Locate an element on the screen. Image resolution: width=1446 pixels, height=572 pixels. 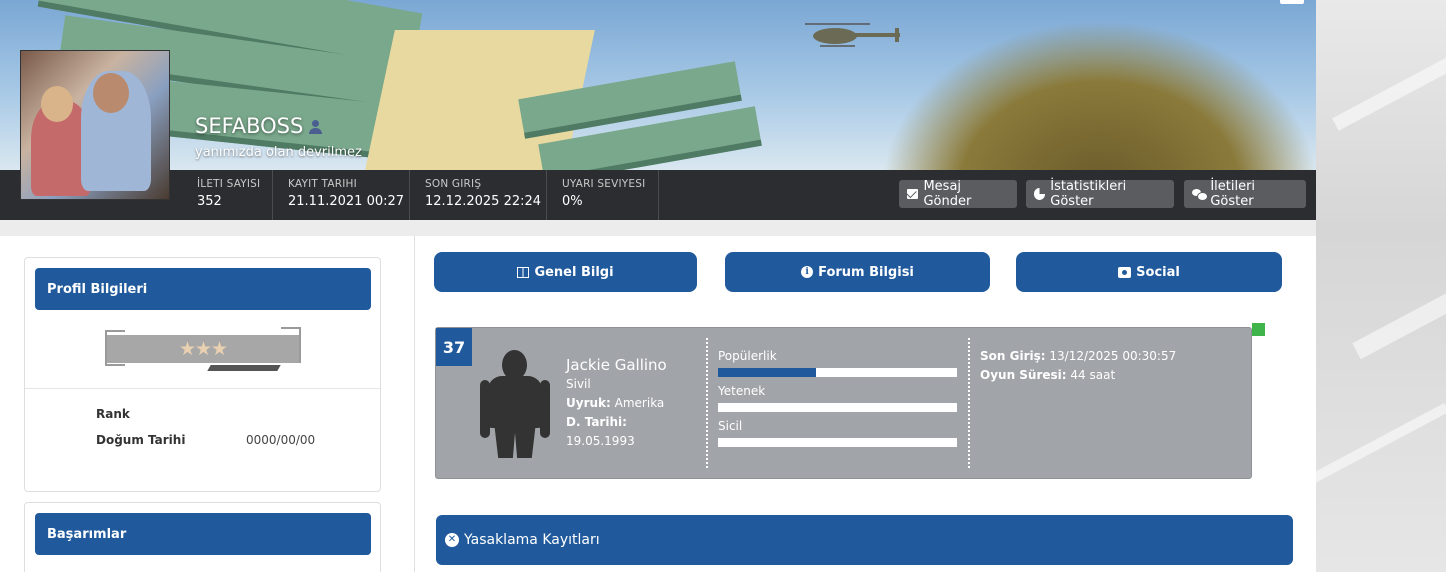
character-birth-date: 19.05.1993 is located at coordinates (600, 441).